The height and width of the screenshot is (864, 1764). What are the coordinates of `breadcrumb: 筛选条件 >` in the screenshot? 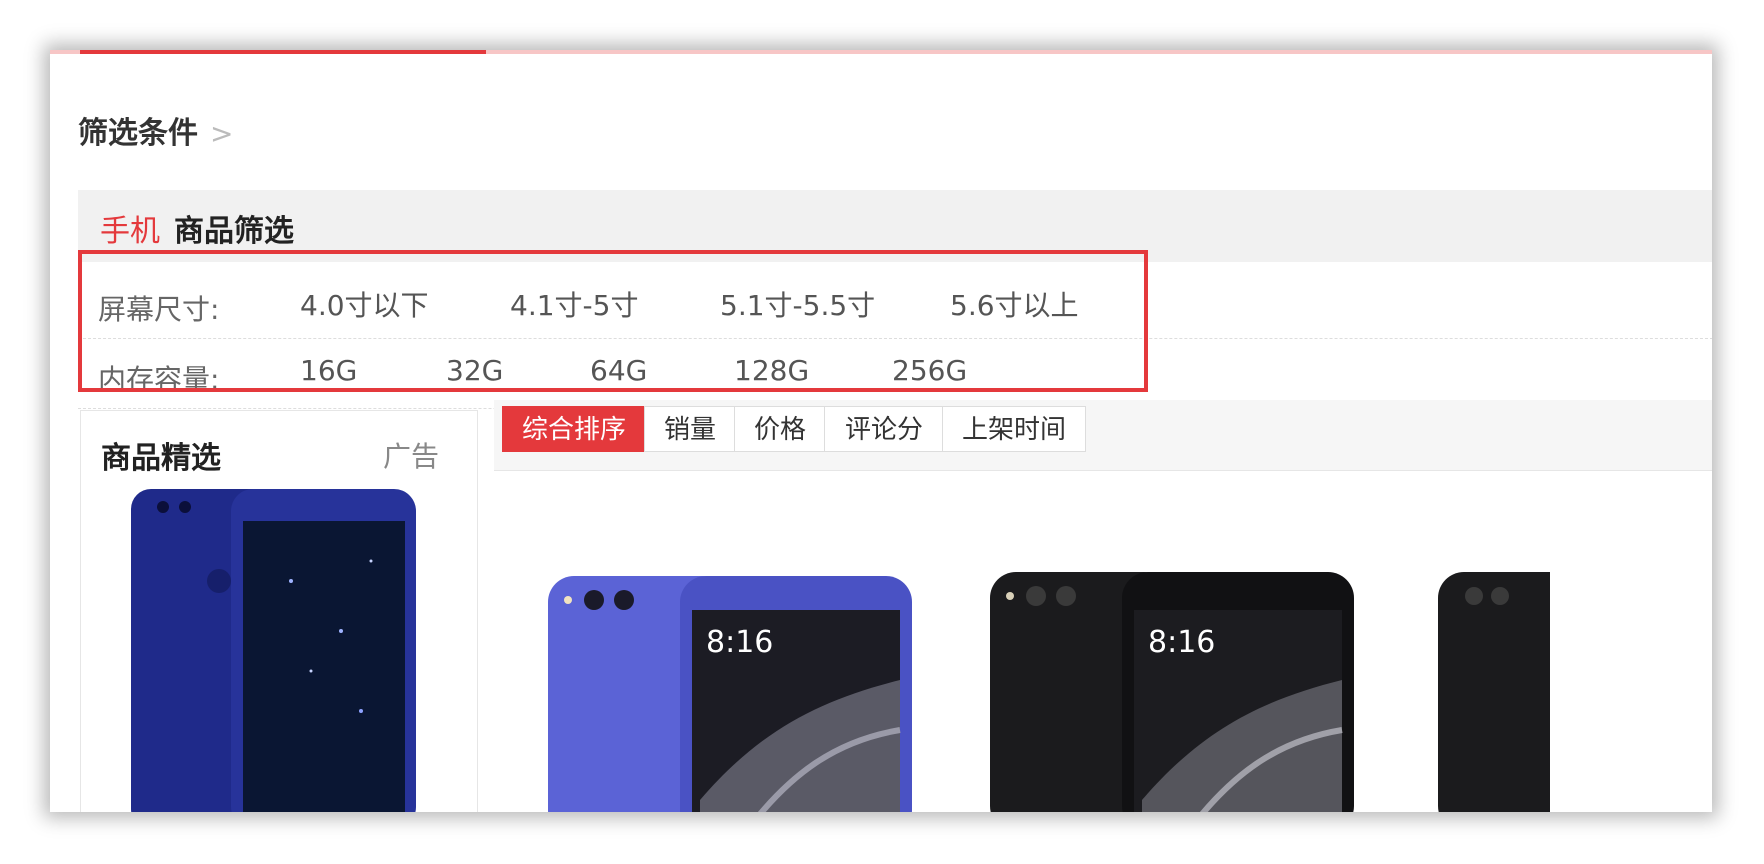 It's located at (155, 130).